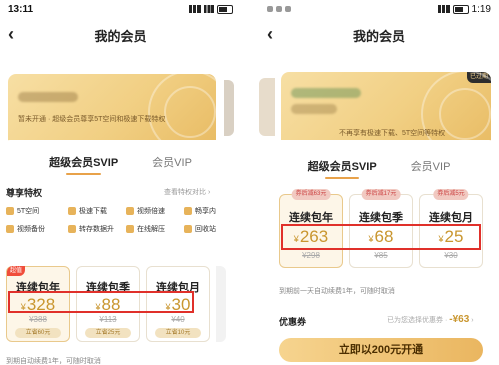  Describe the element at coordinates (112, 112) in the screenshot. I see `membership-card: 暂未开通 · 超级会员尊享5T空间和极速下载特权` at that location.